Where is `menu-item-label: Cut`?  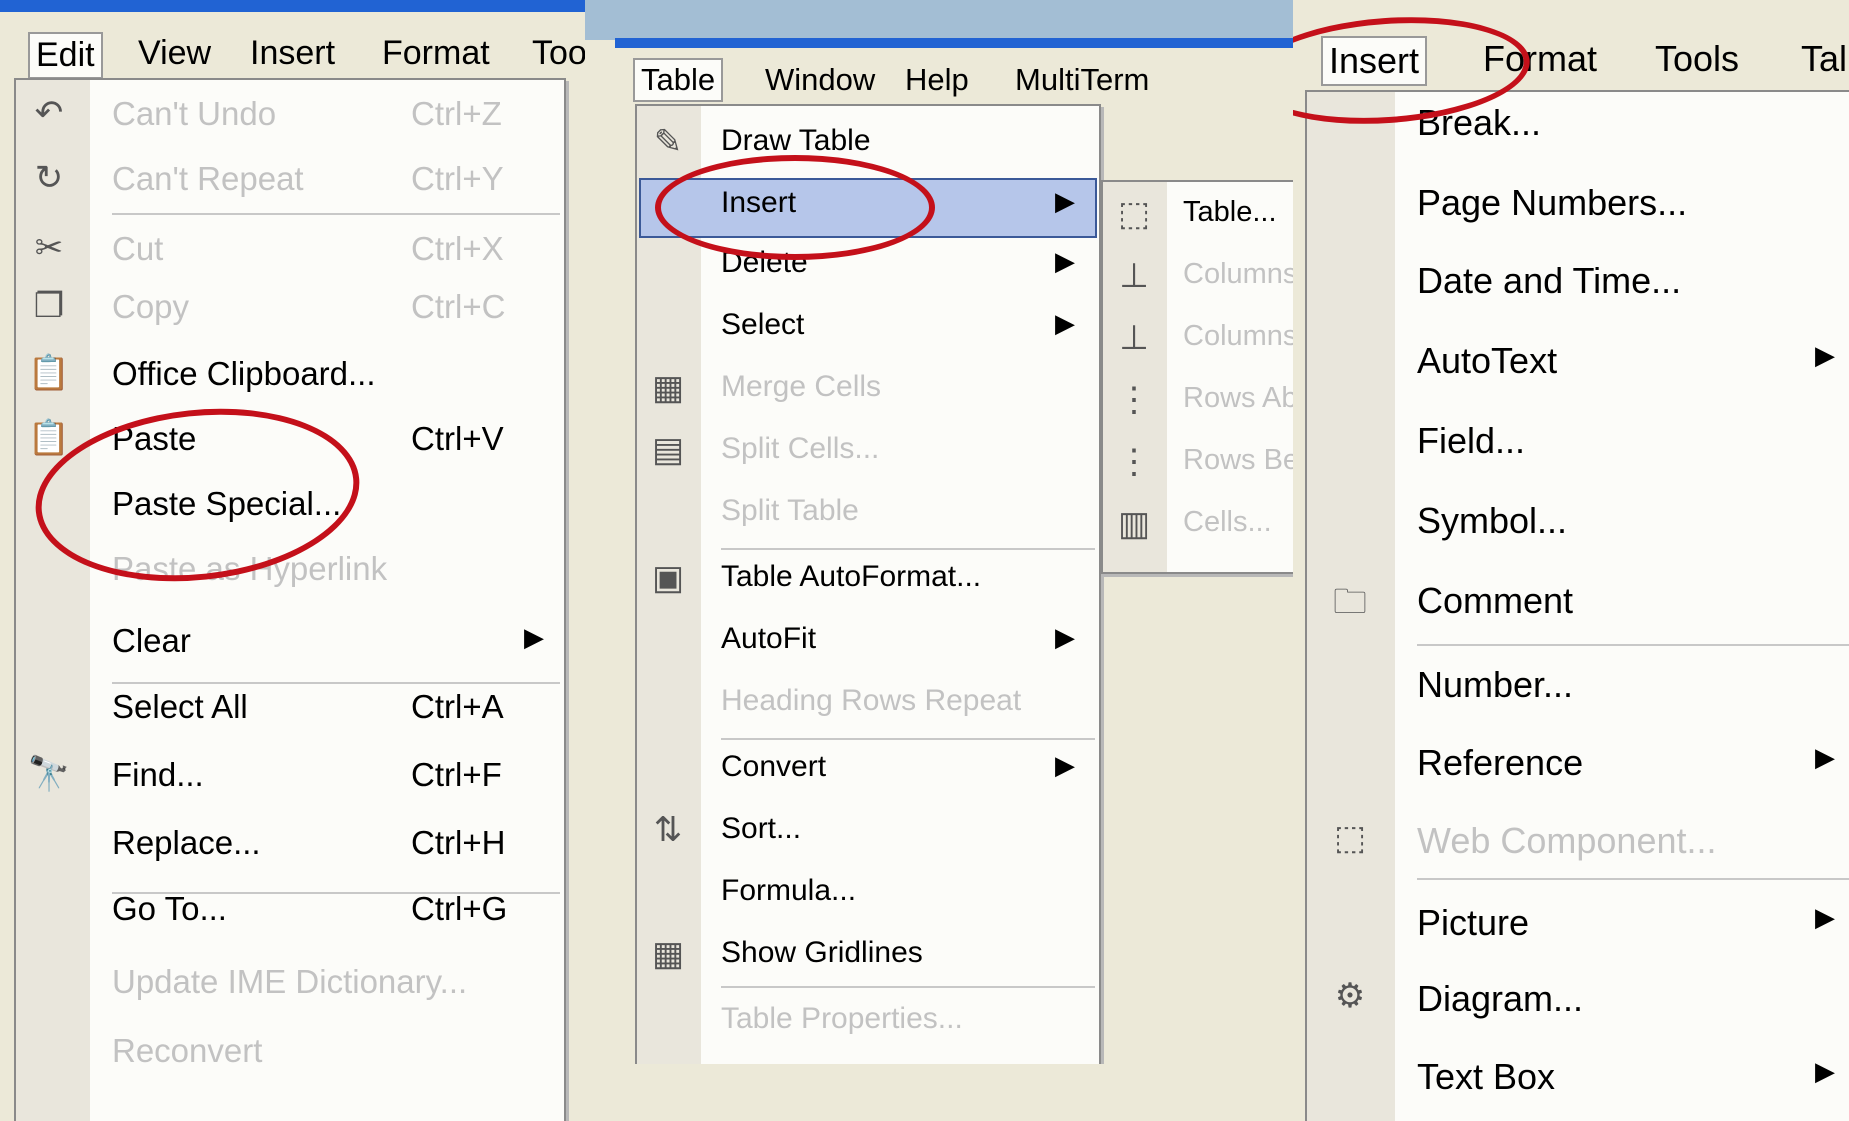 menu-item-label: Cut is located at coordinates (138, 248).